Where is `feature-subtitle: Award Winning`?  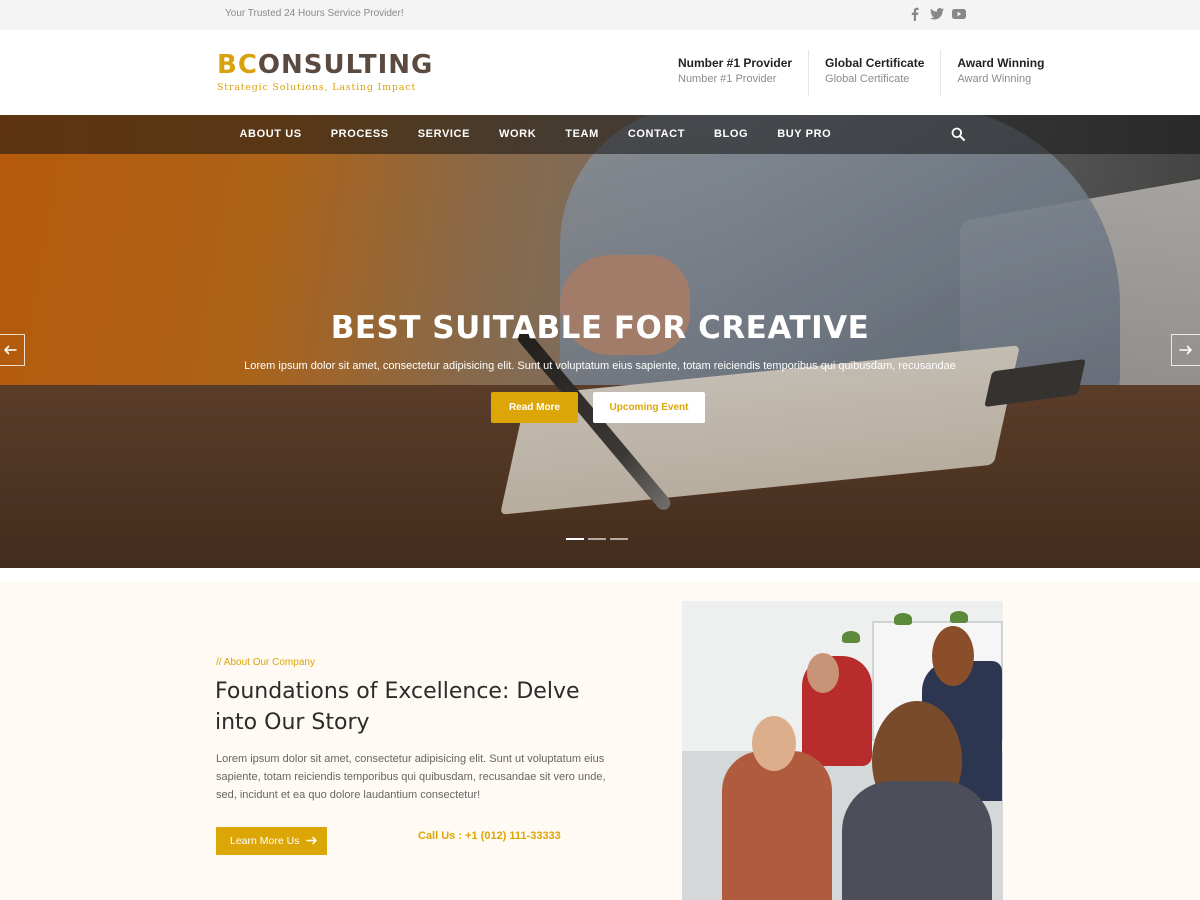 feature-subtitle: Award Winning is located at coordinates (994, 79).